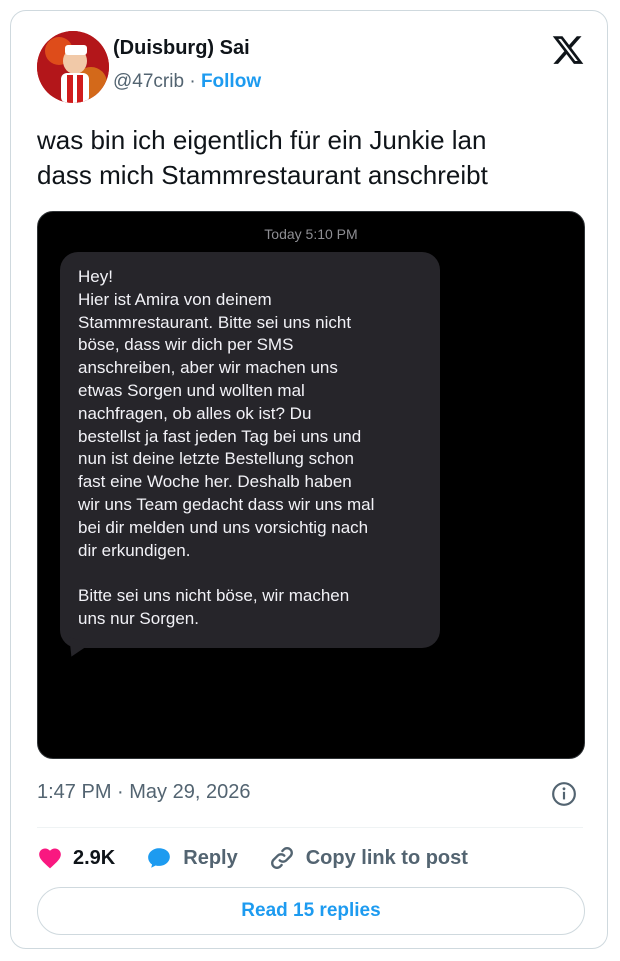 The width and height of the screenshot is (620, 961). Describe the element at coordinates (210, 857) in the screenshot. I see `reply-label: Reply` at that location.